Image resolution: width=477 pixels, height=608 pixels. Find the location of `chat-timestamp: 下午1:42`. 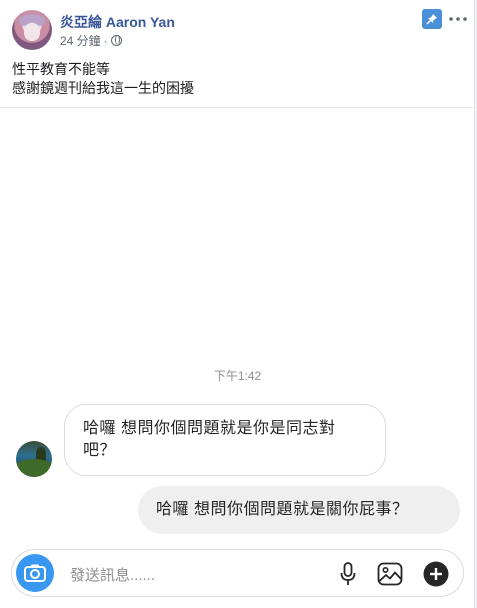

chat-timestamp: 下午1:42 is located at coordinates (237, 376).